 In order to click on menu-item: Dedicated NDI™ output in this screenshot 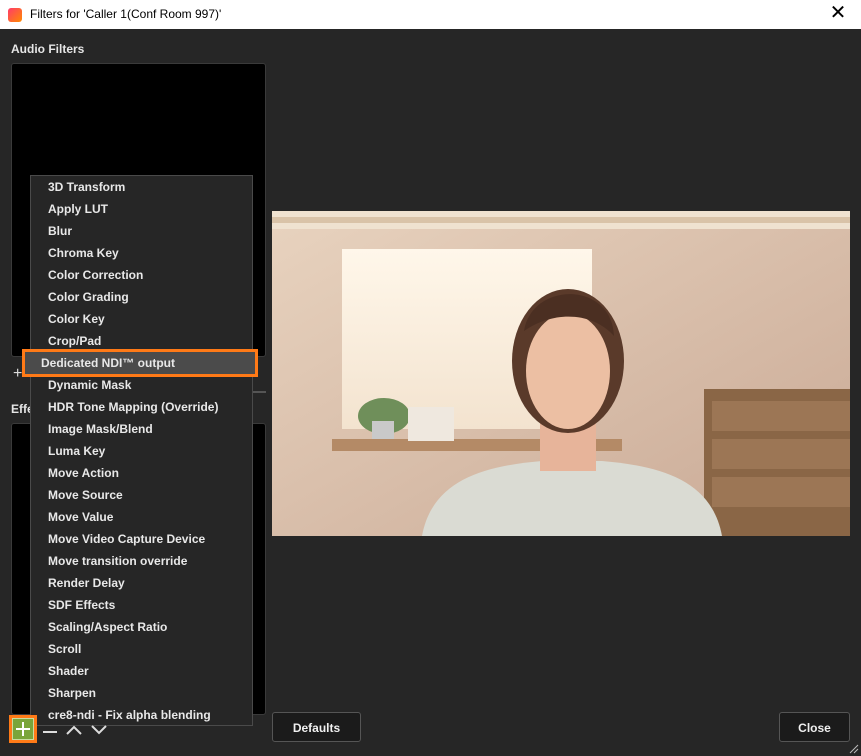, I will do `click(140, 363)`.